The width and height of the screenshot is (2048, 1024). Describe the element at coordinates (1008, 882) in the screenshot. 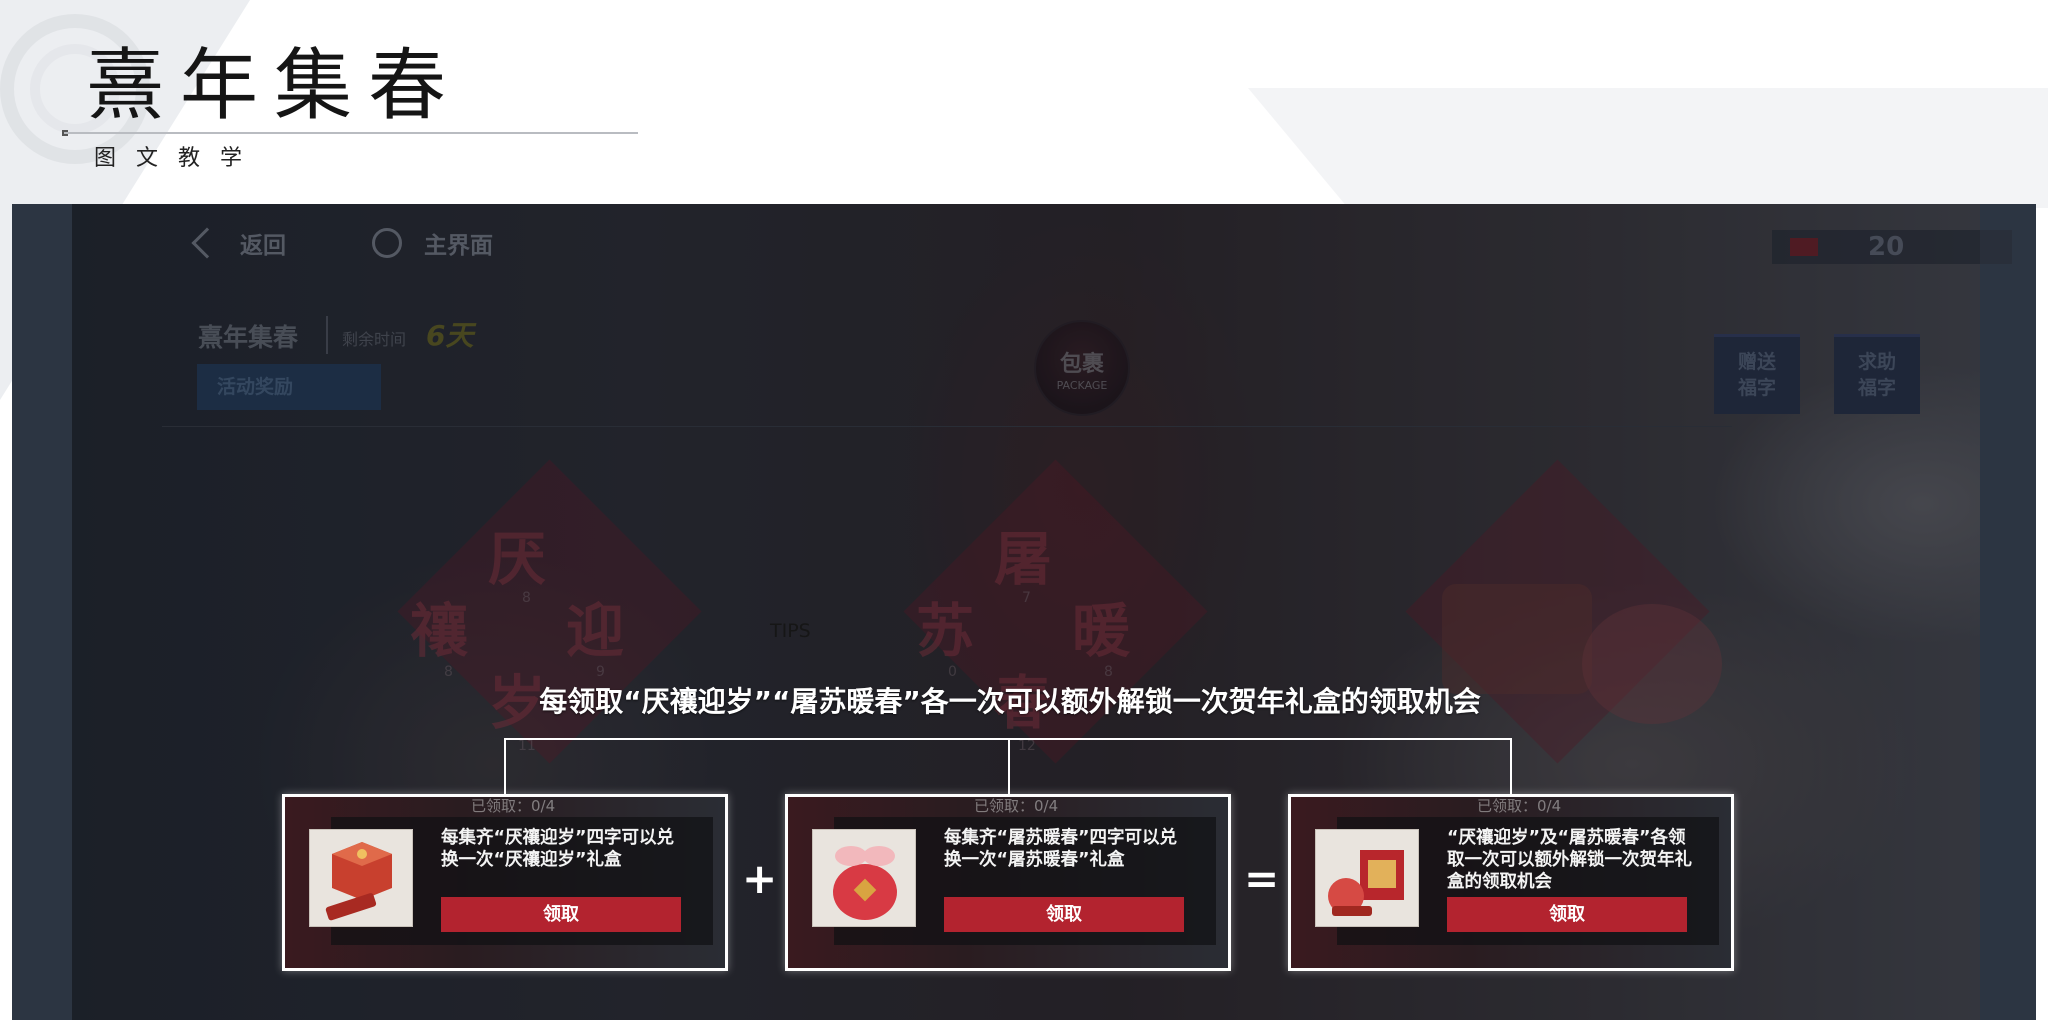

I see `reward-card-tusu: 已领取：0/4 每集齐“屠苏暖春”四字可以兑换一次“屠苏暖春”礼盒 领取` at that location.